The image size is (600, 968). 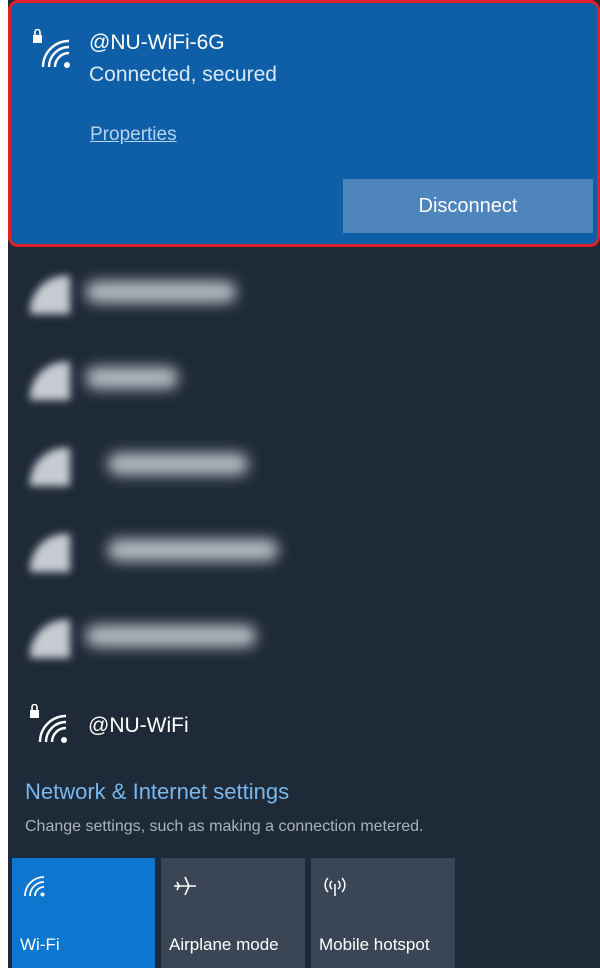 I want to click on hotspot-icon, so click(x=335, y=888).